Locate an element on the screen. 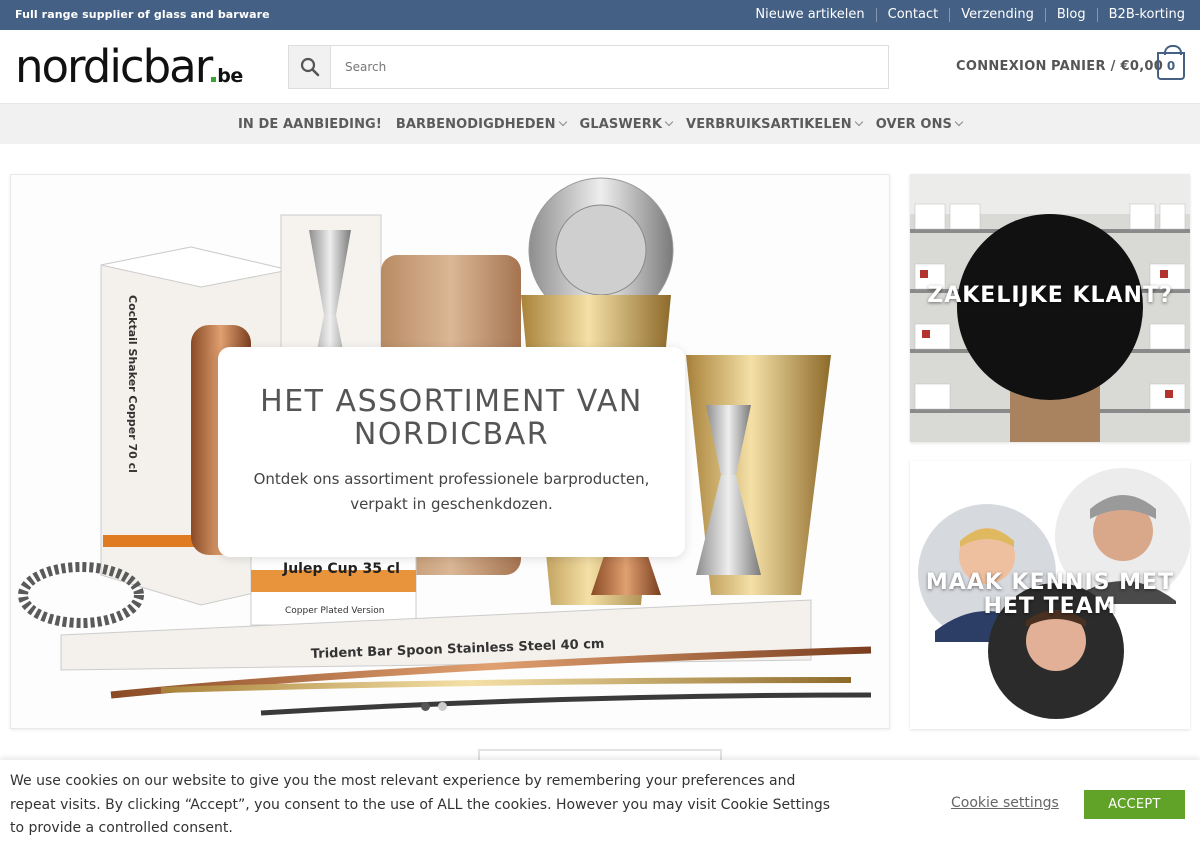 Image resolution: width=1200 pixels, height=850 pixels. search-icon is located at coordinates (309, 67).